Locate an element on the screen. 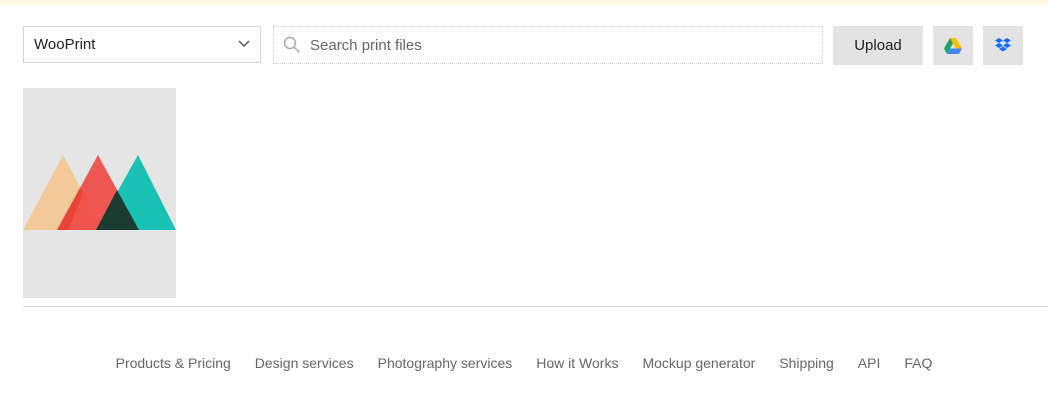 This screenshot has height=395, width=1048. footer-link-mockup-generator: Mockup generator is located at coordinates (698, 363).